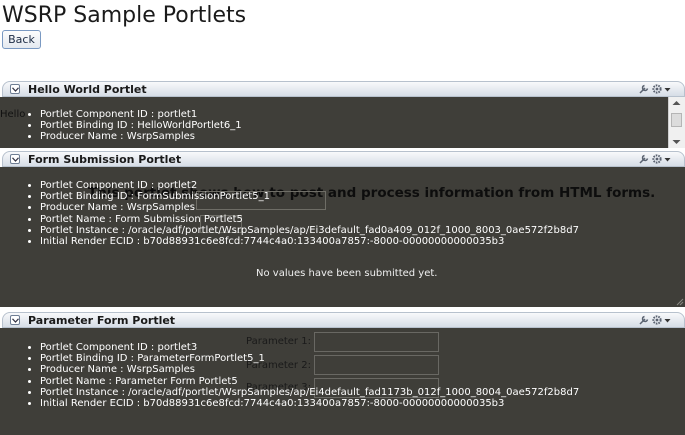 The image size is (685, 435). What do you see at coordinates (309, 381) in the screenshot?
I see `info-item: Portlet Name : Parameter Form Portlet5` at bounding box center [309, 381].